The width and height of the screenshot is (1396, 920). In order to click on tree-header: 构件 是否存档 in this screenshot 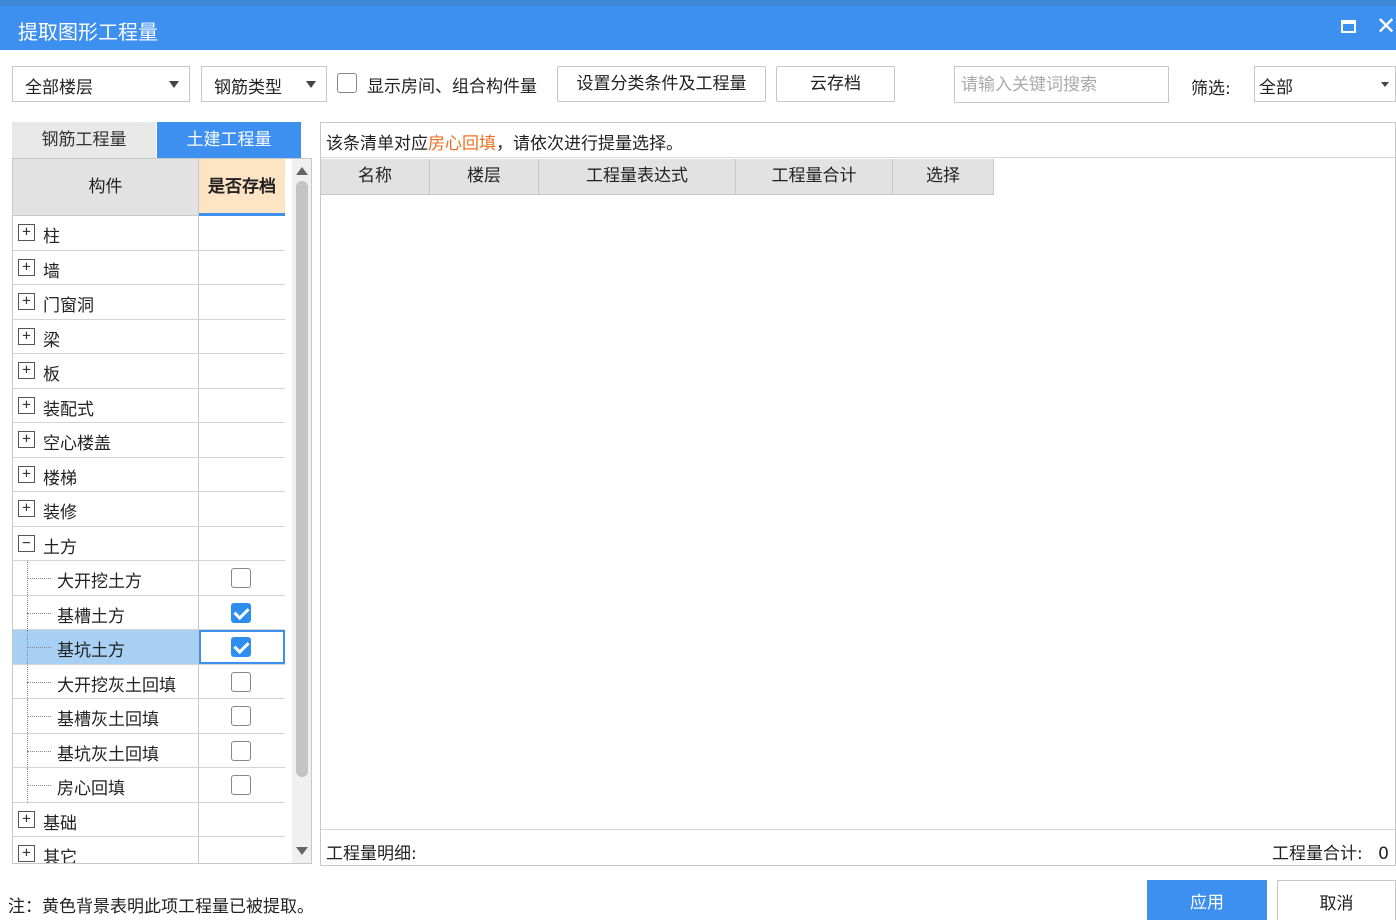, I will do `click(149, 187)`.